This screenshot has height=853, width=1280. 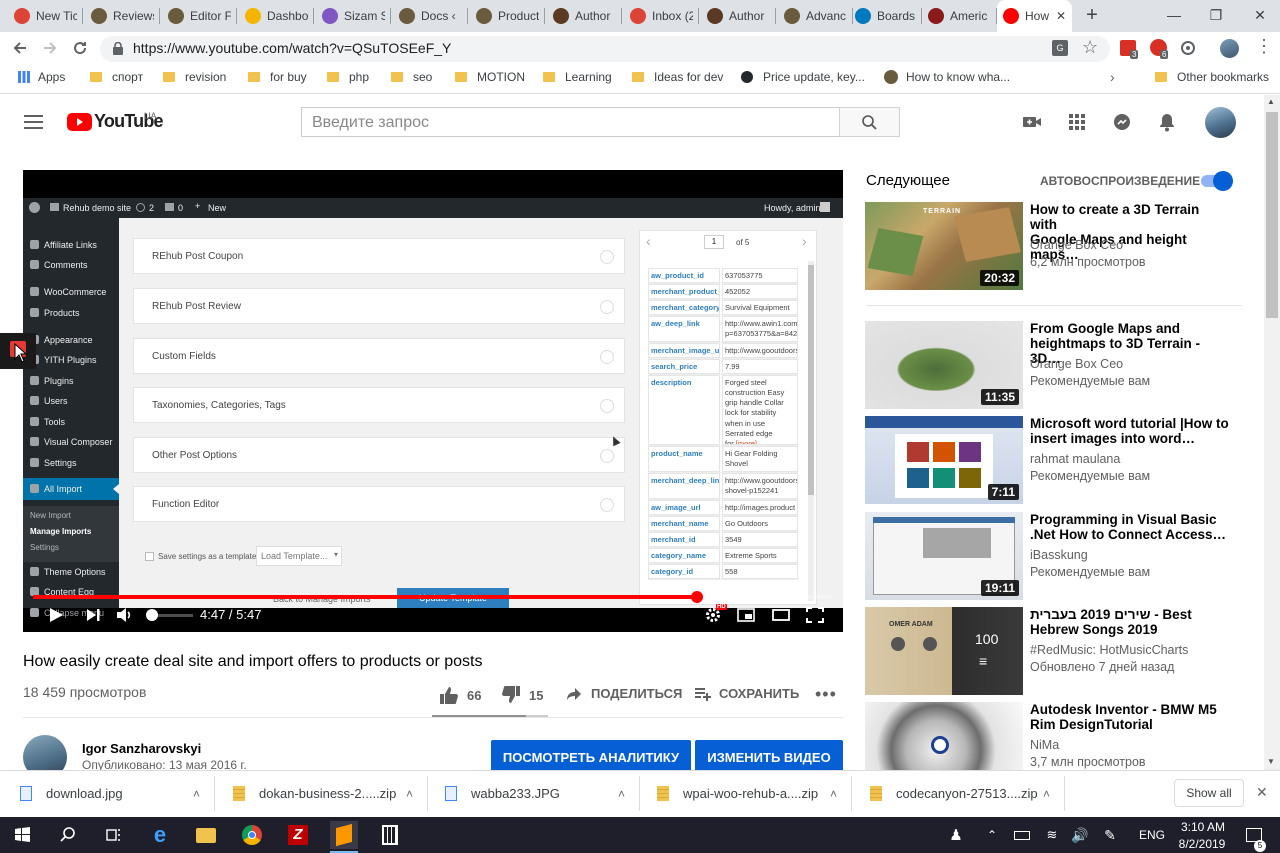 What do you see at coordinates (522, 695) in the screenshot?
I see `dislike-button: 15` at bounding box center [522, 695].